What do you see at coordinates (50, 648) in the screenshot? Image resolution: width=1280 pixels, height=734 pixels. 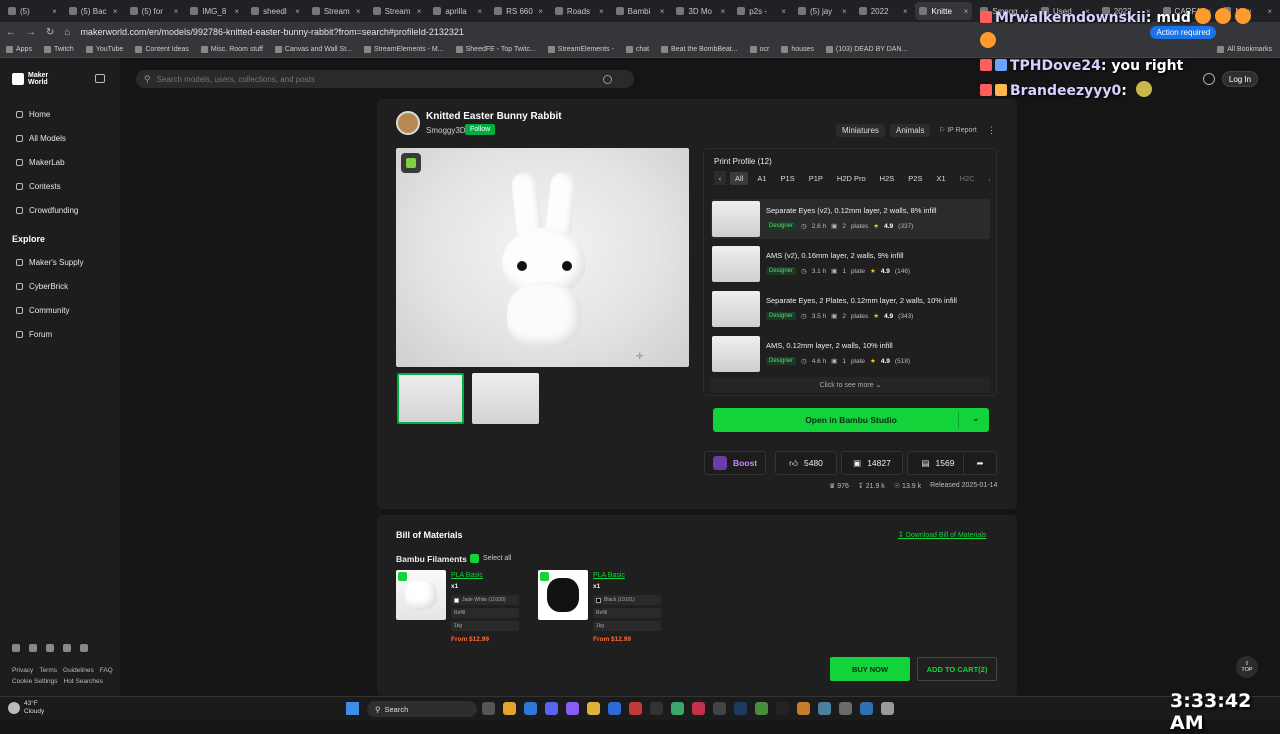 I see `youtube-icon` at bounding box center [50, 648].